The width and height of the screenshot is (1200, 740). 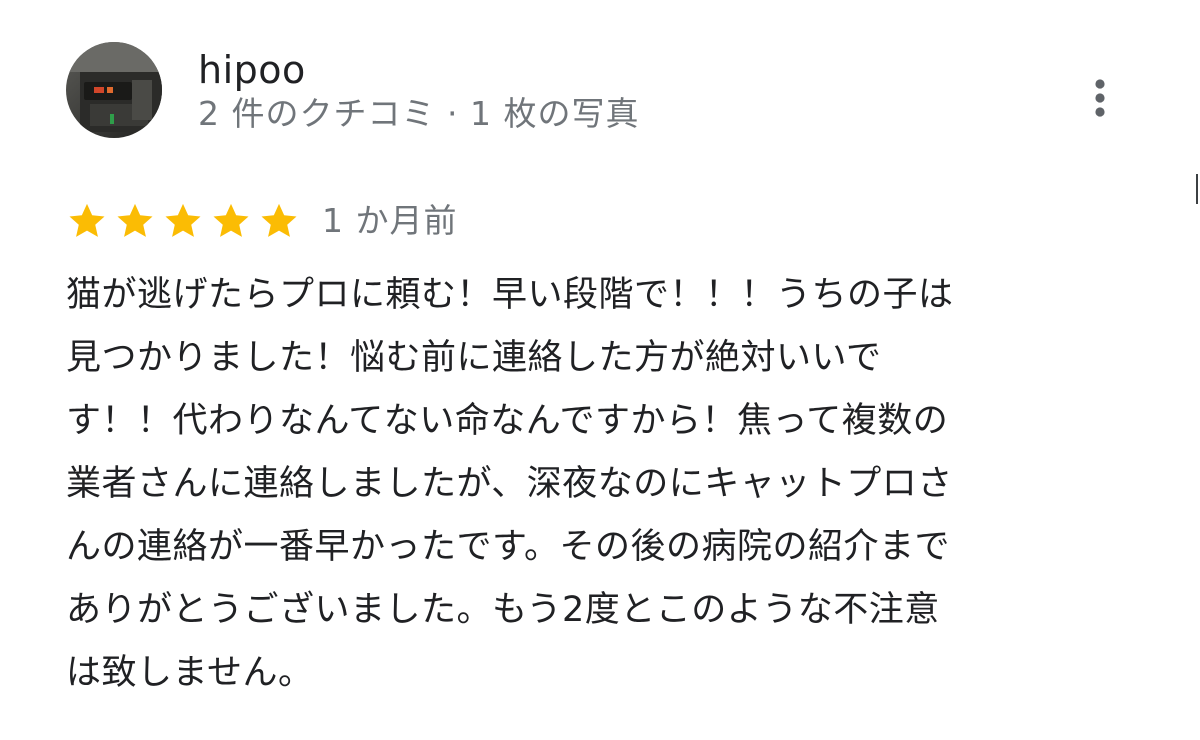 I want to click on review-date: 1 か月前, so click(x=390, y=220).